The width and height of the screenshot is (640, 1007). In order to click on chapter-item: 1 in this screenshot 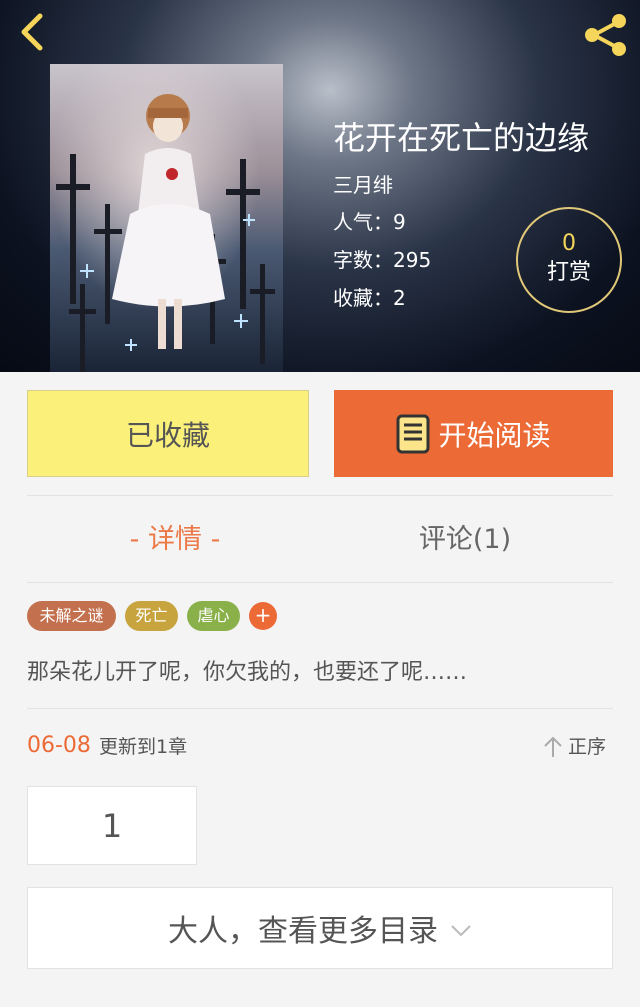, I will do `click(112, 825)`.